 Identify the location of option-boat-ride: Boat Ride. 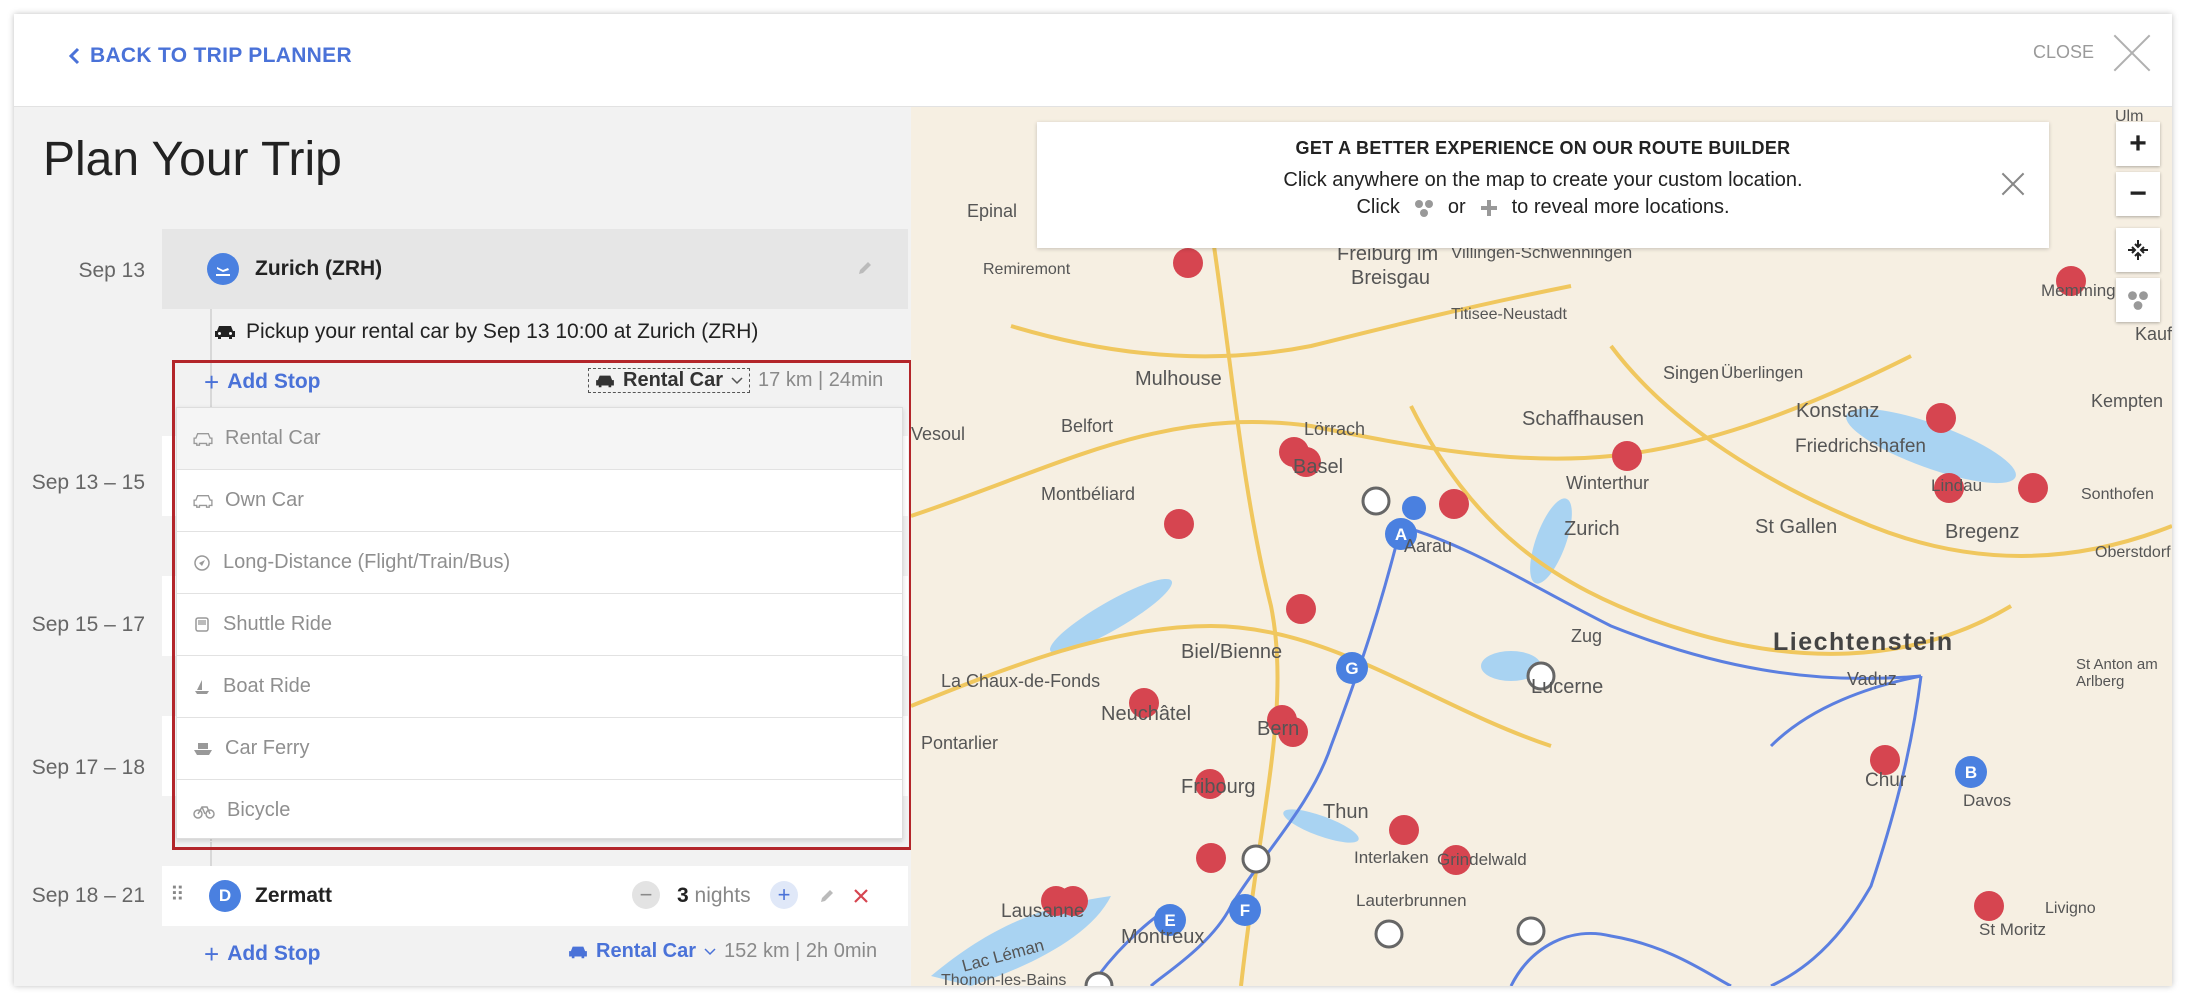
(539, 687).